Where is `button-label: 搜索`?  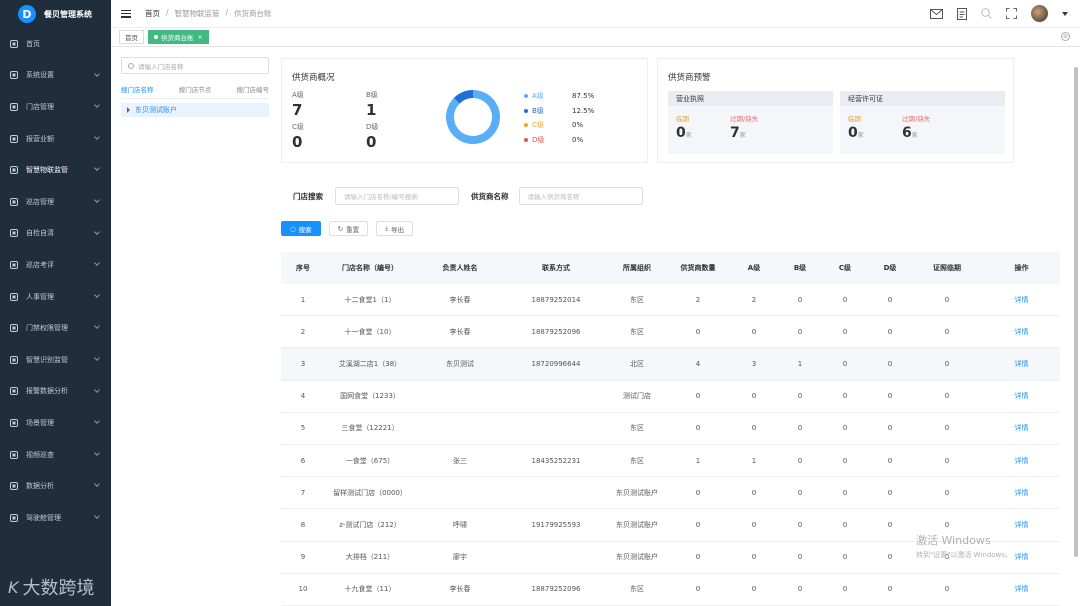
button-label: 搜索 is located at coordinates (305, 229).